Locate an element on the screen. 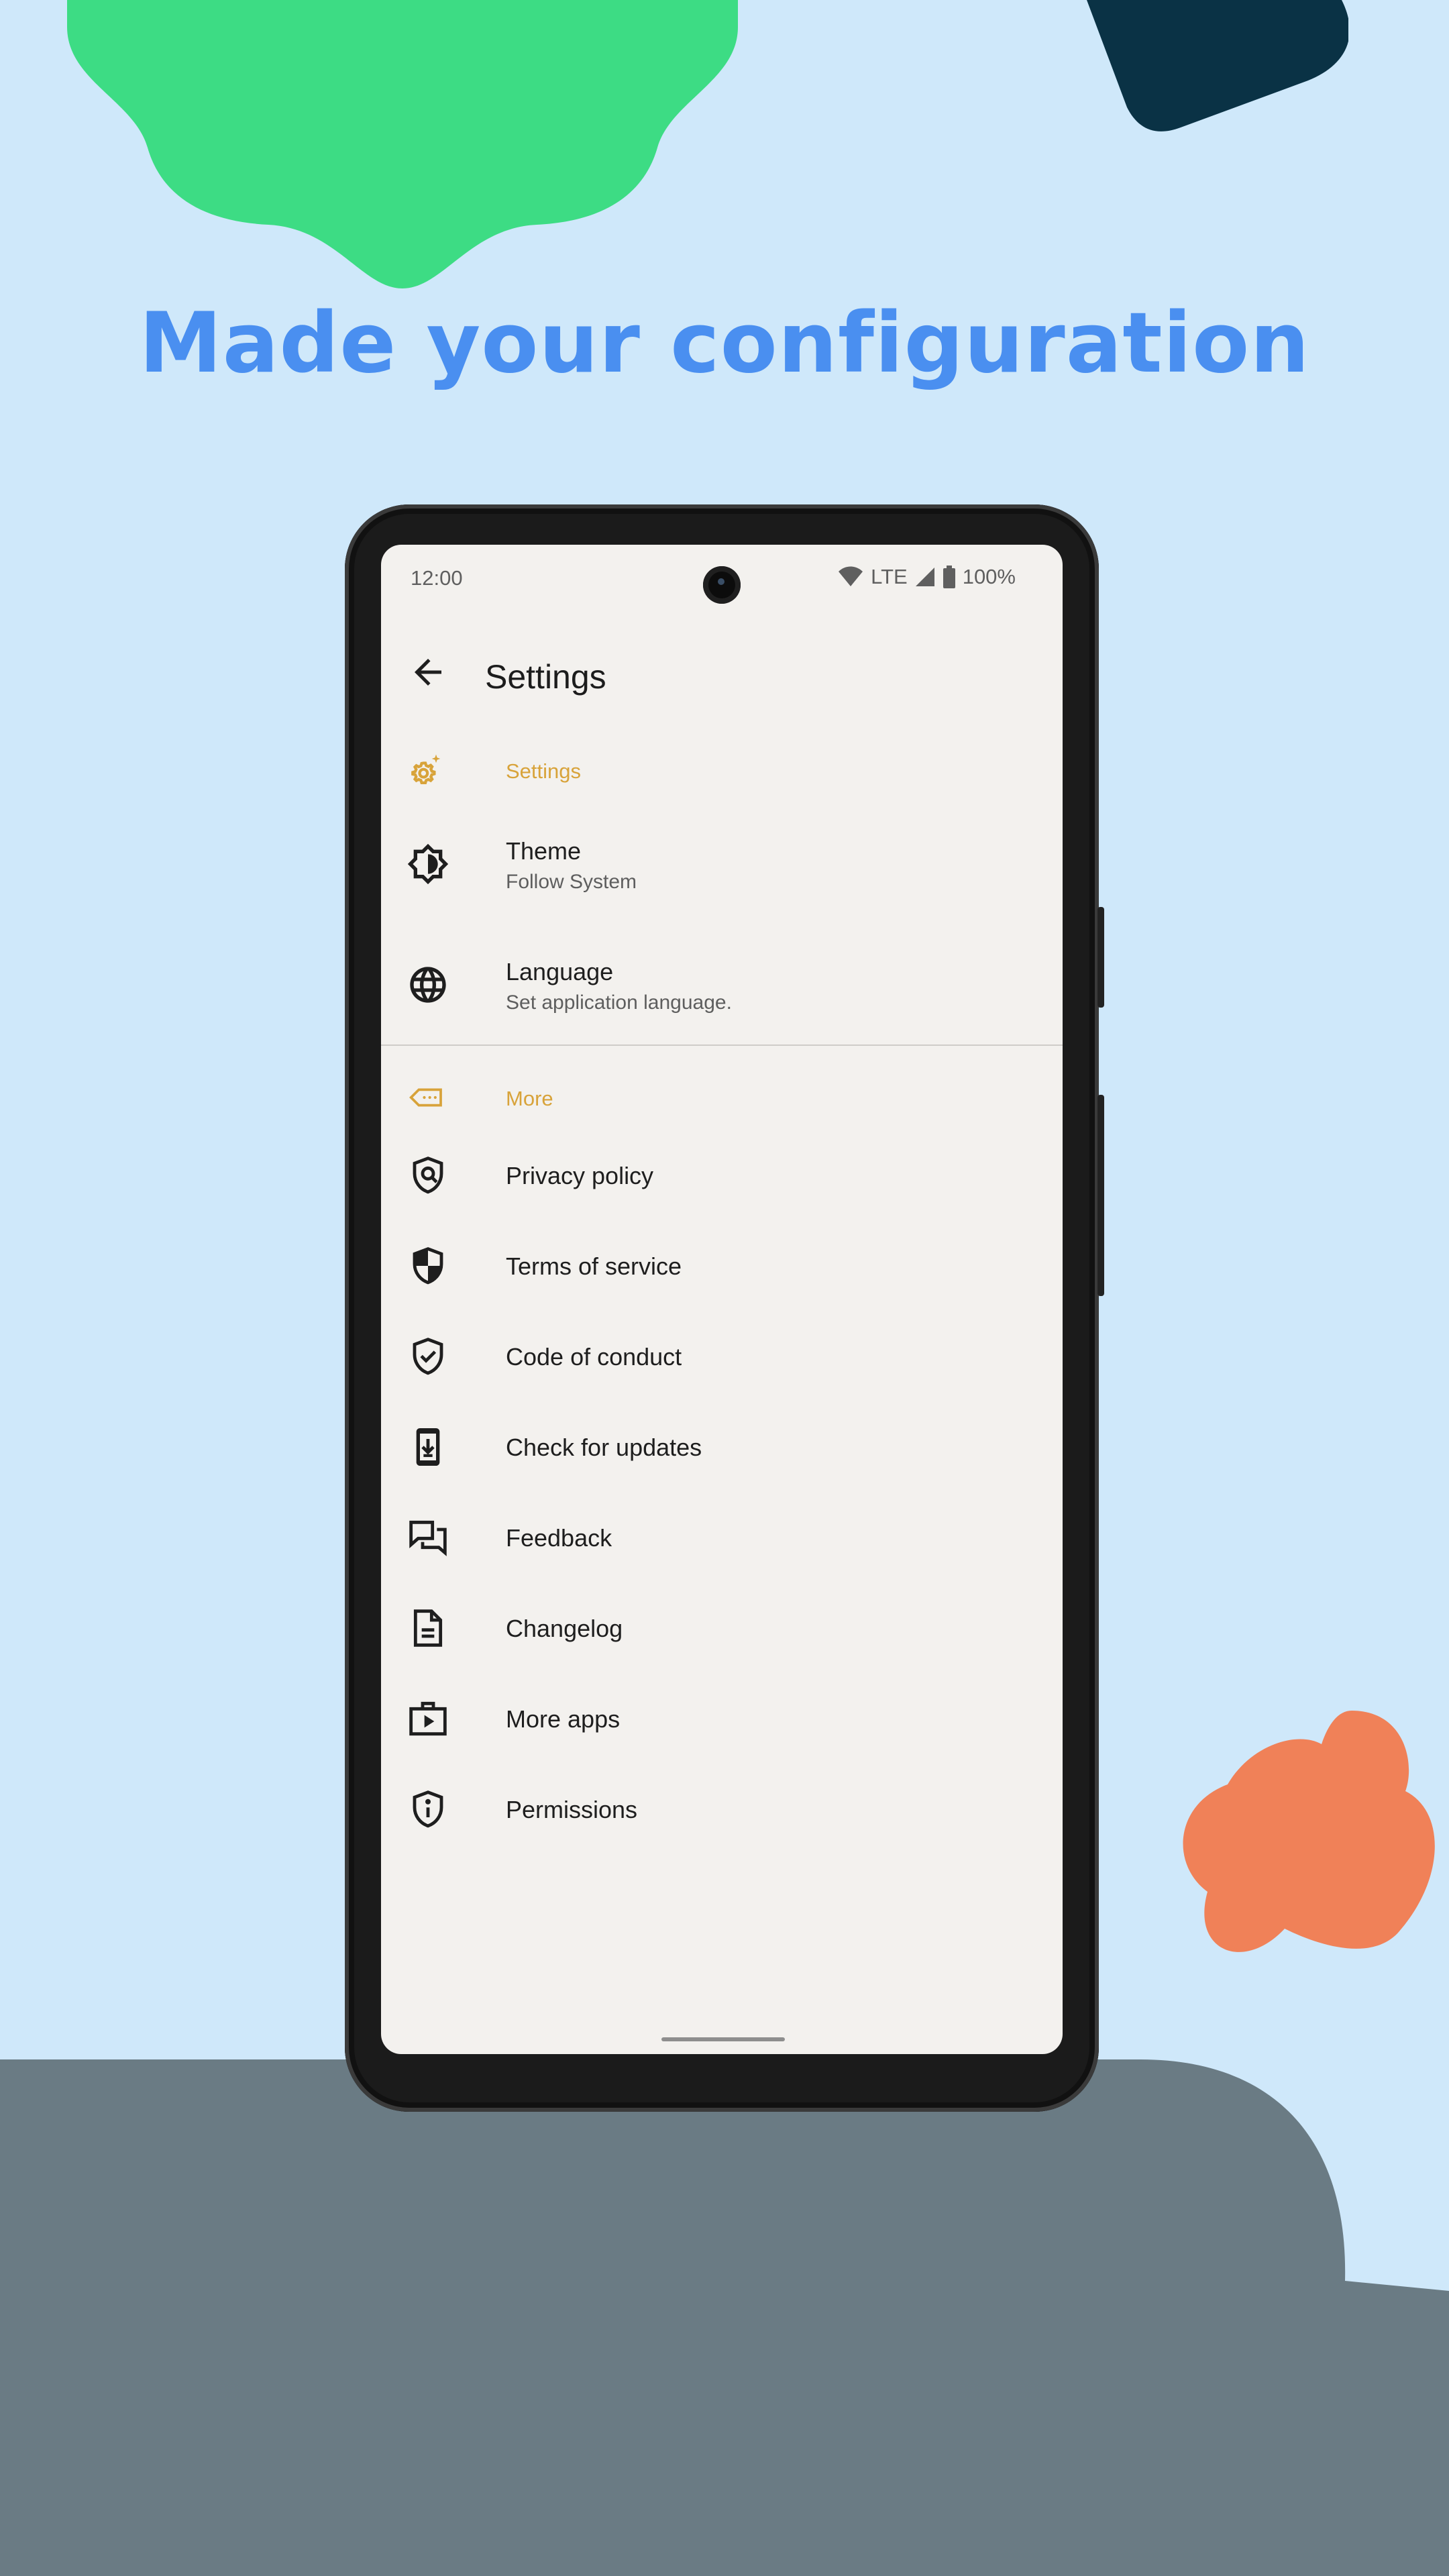 The width and height of the screenshot is (1449, 2576). volume-button is located at coordinates (1100, 1195).